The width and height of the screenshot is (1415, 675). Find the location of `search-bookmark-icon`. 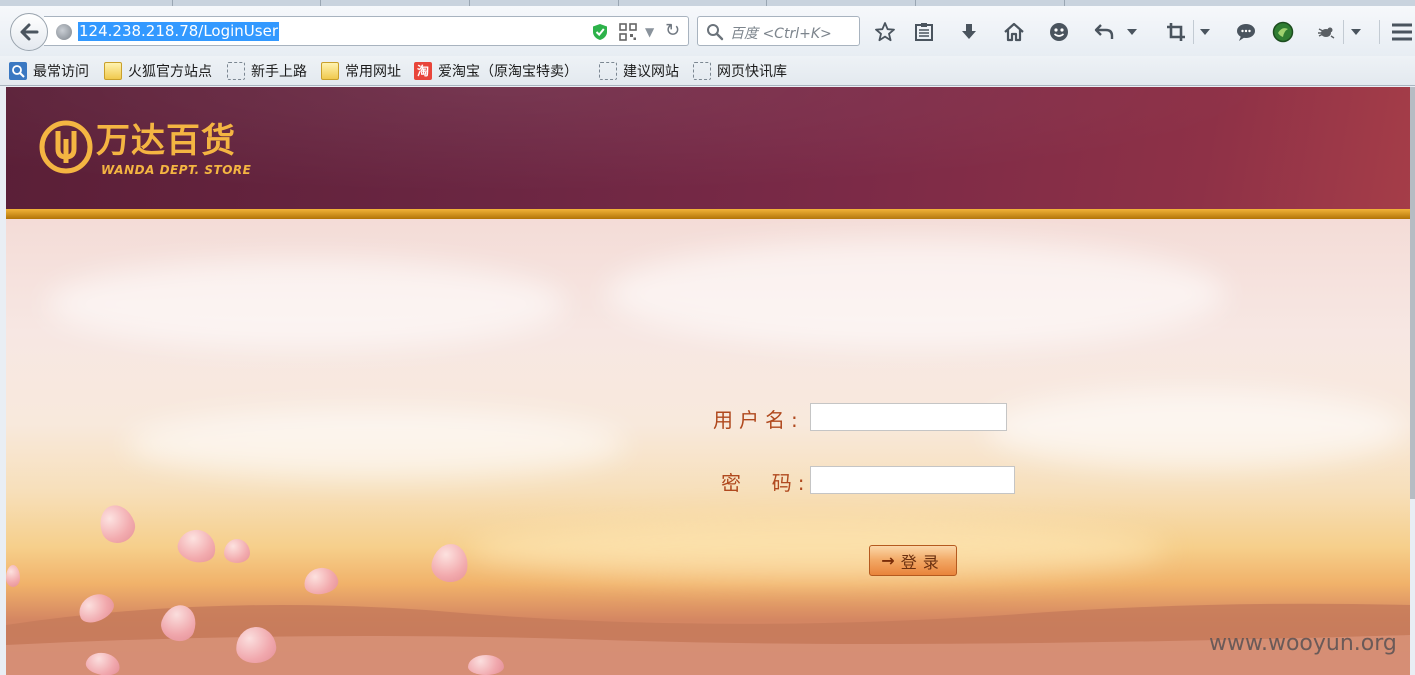

search-bookmark-icon is located at coordinates (18, 71).